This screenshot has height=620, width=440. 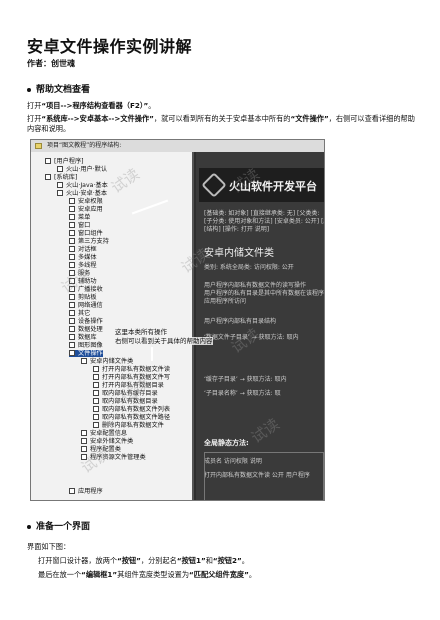 What do you see at coordinates (90, 233) in the screenshot?
I see `tree-item-label: 窗口组件` at bounding box center [90, 233].